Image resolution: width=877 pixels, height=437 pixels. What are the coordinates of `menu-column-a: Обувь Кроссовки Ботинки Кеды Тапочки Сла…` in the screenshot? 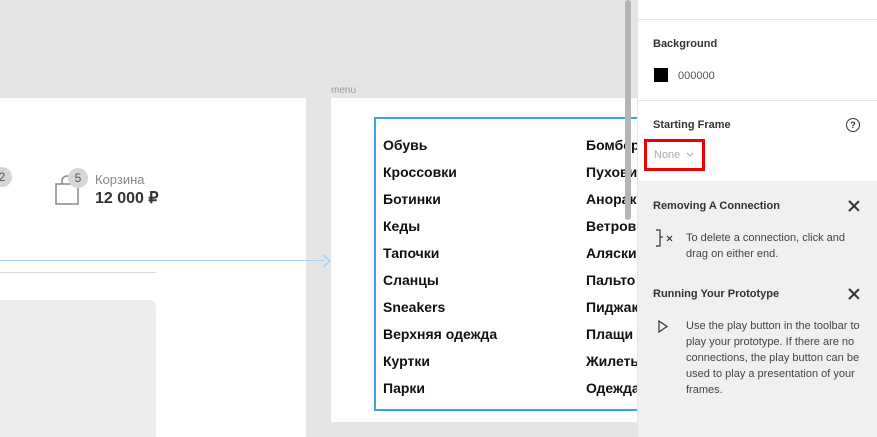 It's located at (440, 271).